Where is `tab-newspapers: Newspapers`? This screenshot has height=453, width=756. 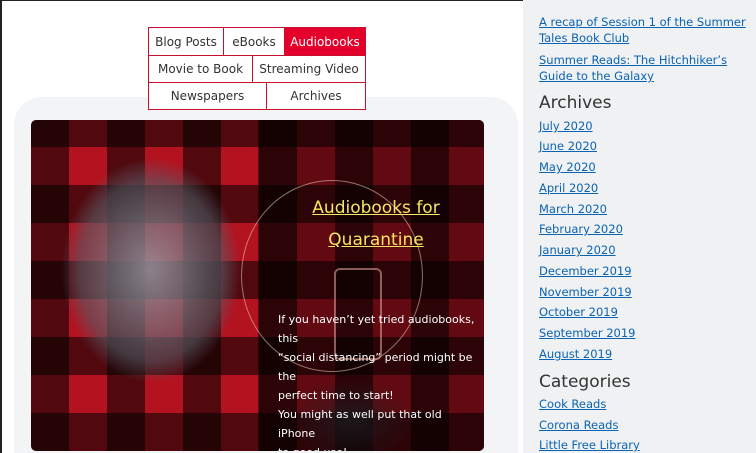 tab-newspapers: Newspapers is located at coordinates (207, 96).